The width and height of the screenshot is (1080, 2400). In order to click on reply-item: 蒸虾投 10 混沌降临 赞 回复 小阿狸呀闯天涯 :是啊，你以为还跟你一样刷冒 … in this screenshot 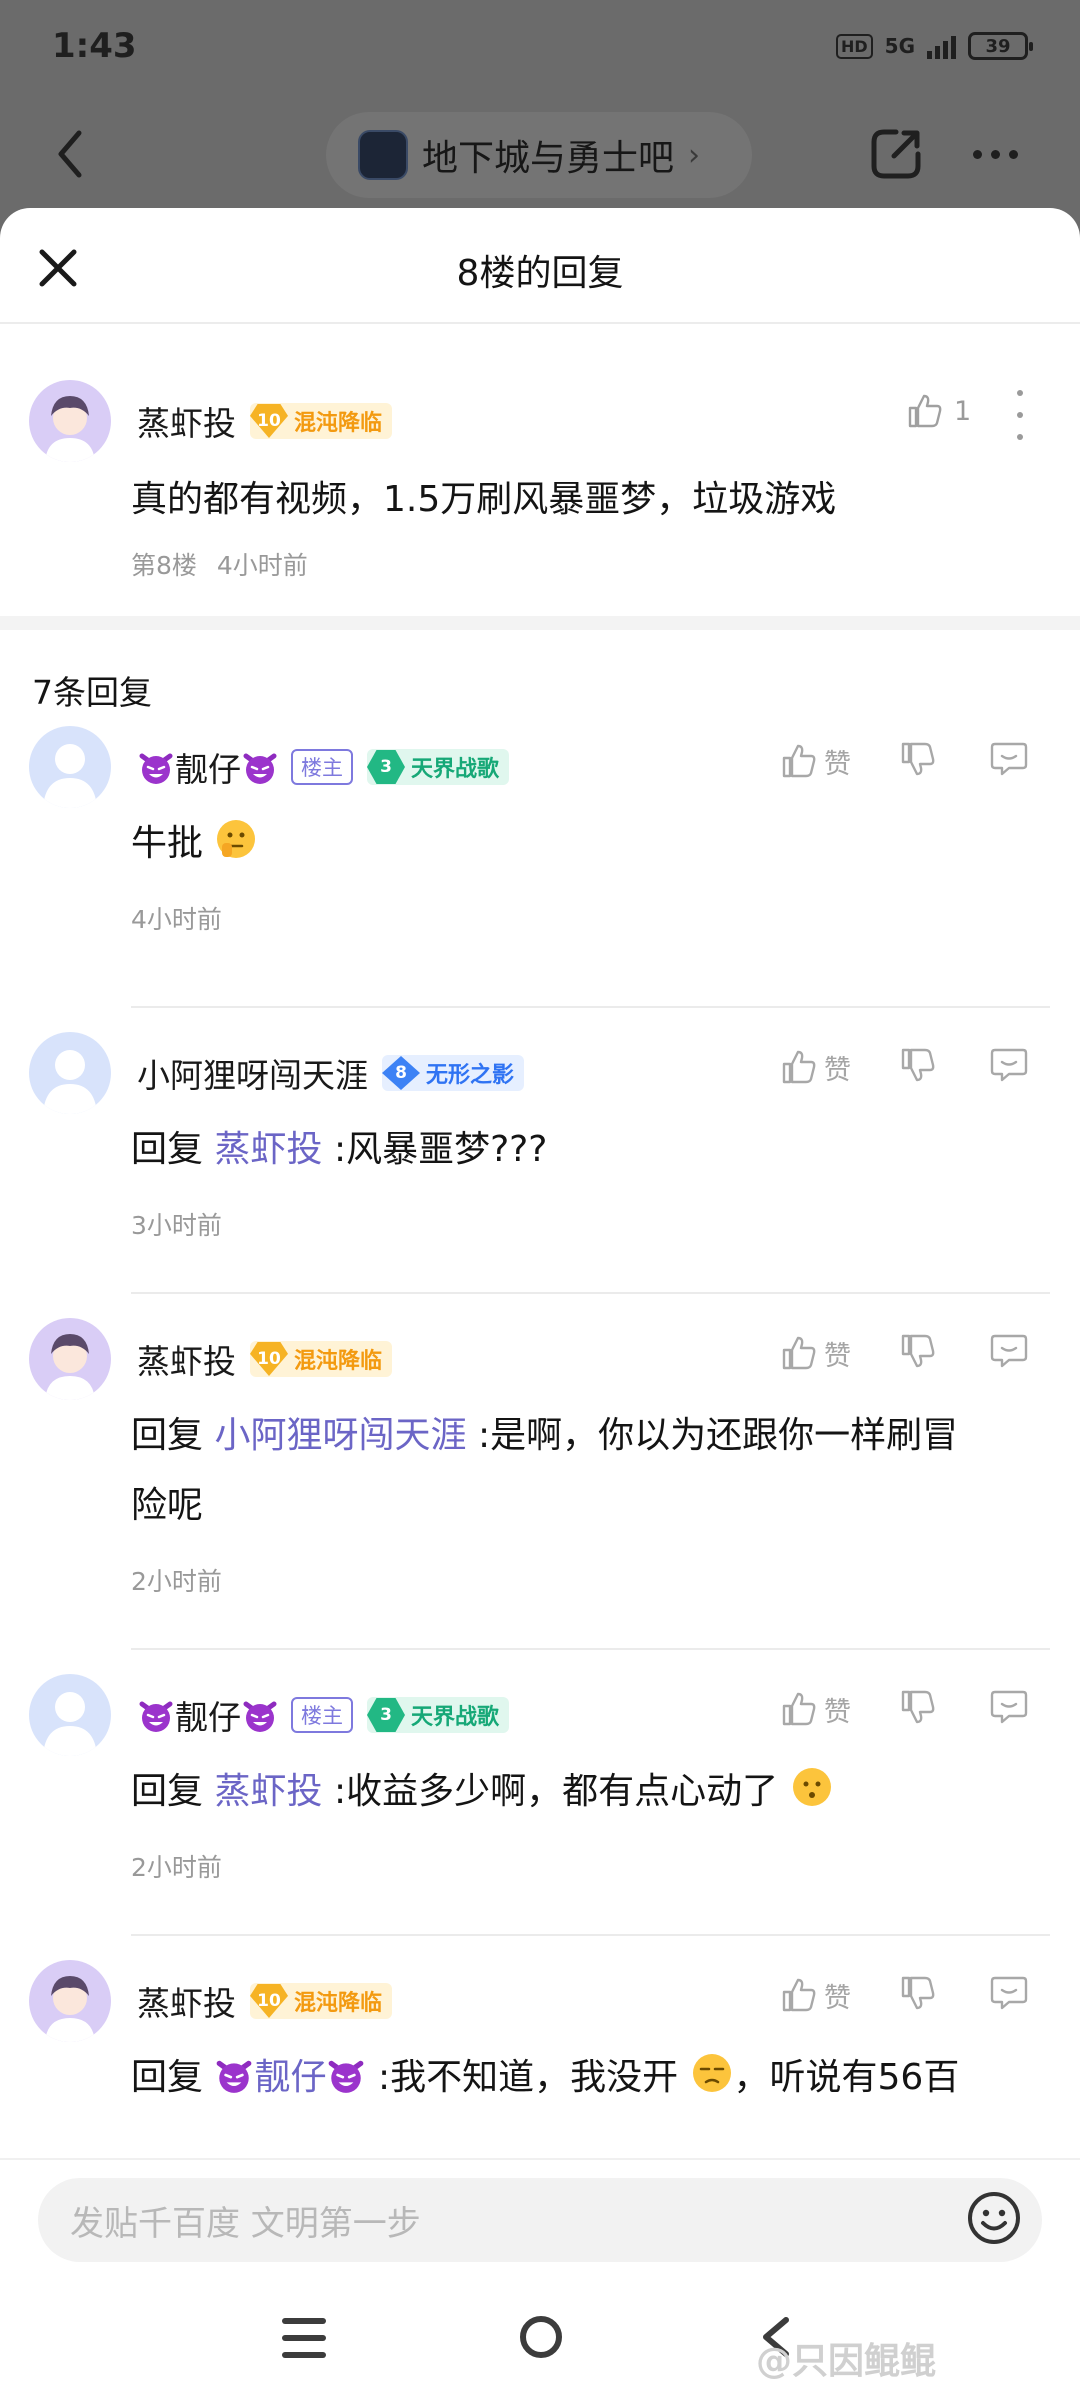, I will do `click(540, 1472)`.